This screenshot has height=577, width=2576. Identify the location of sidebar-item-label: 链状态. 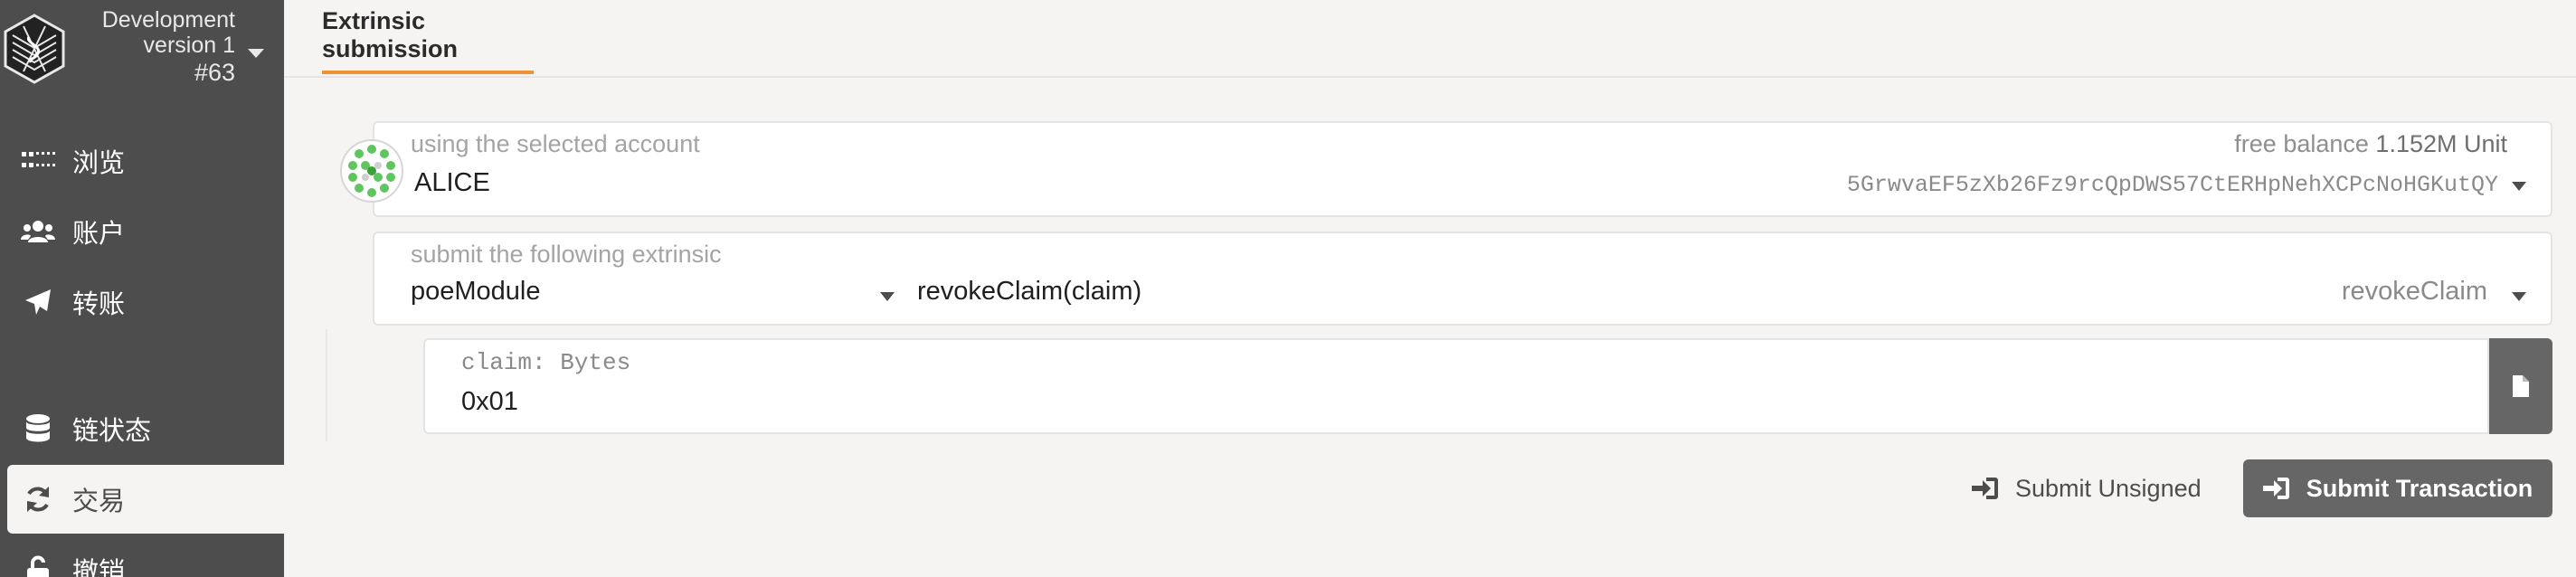
(112, 431).